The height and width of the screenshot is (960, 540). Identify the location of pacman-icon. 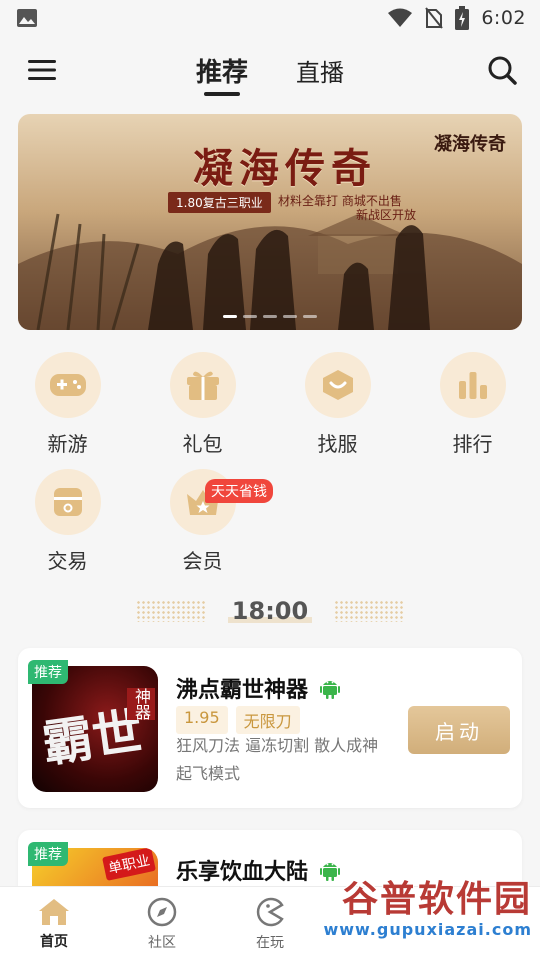
(270, 911).